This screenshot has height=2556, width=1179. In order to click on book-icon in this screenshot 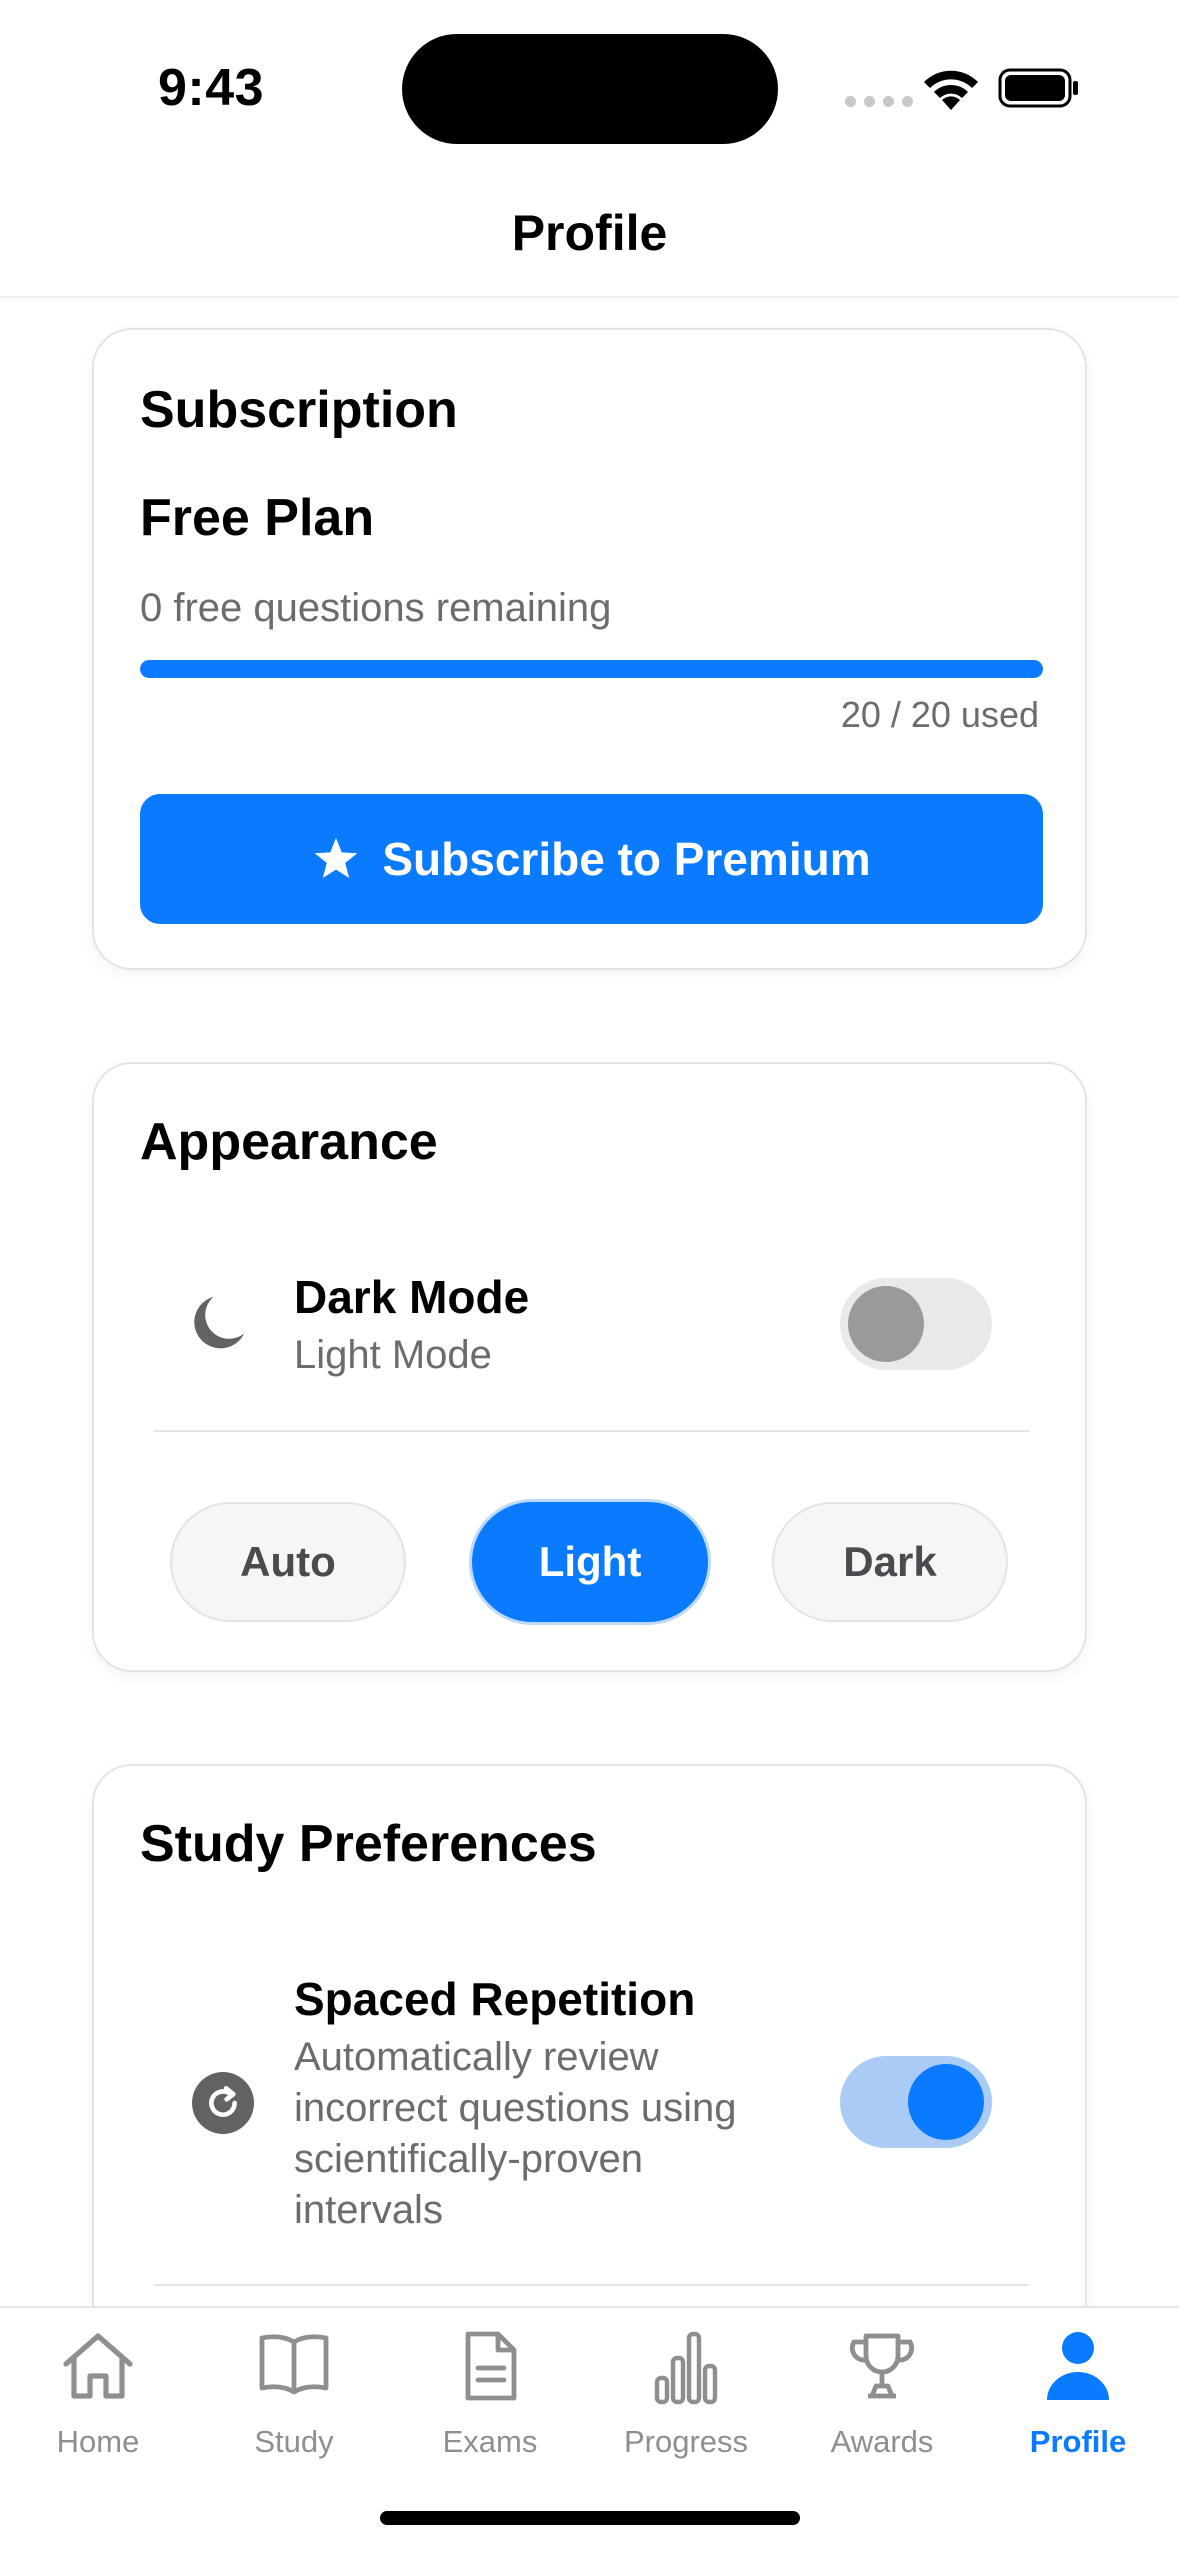, I will do `click(294, 2364)`.